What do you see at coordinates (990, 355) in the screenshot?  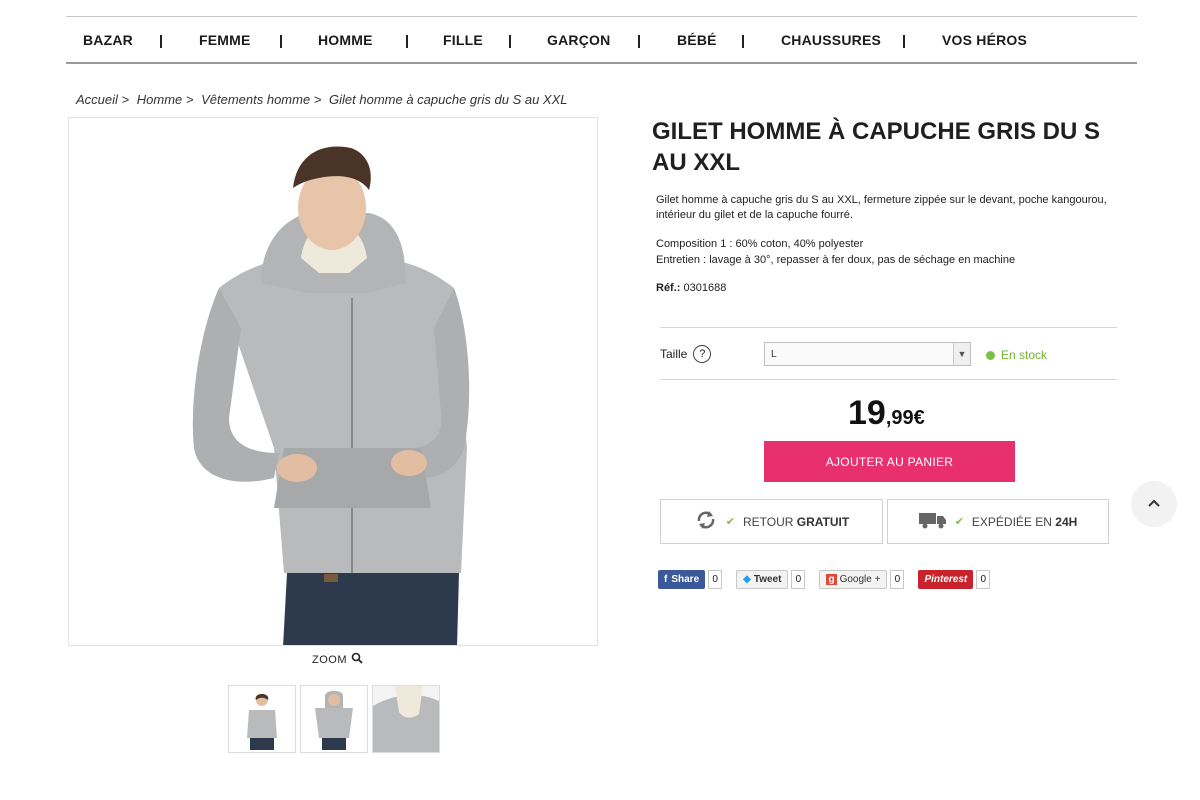 I see `stock-dot-icon` at bounding box center [990, 355].